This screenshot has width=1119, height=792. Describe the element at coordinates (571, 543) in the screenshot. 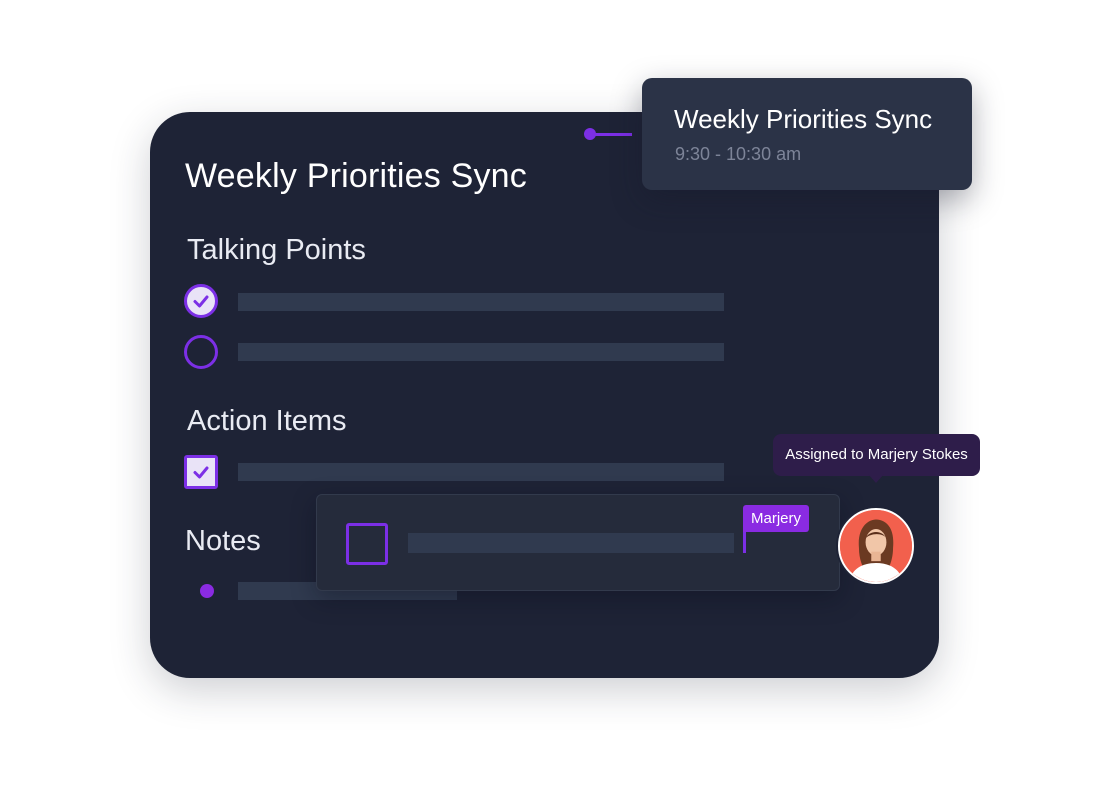

I see `new-action-item-text` at that location.